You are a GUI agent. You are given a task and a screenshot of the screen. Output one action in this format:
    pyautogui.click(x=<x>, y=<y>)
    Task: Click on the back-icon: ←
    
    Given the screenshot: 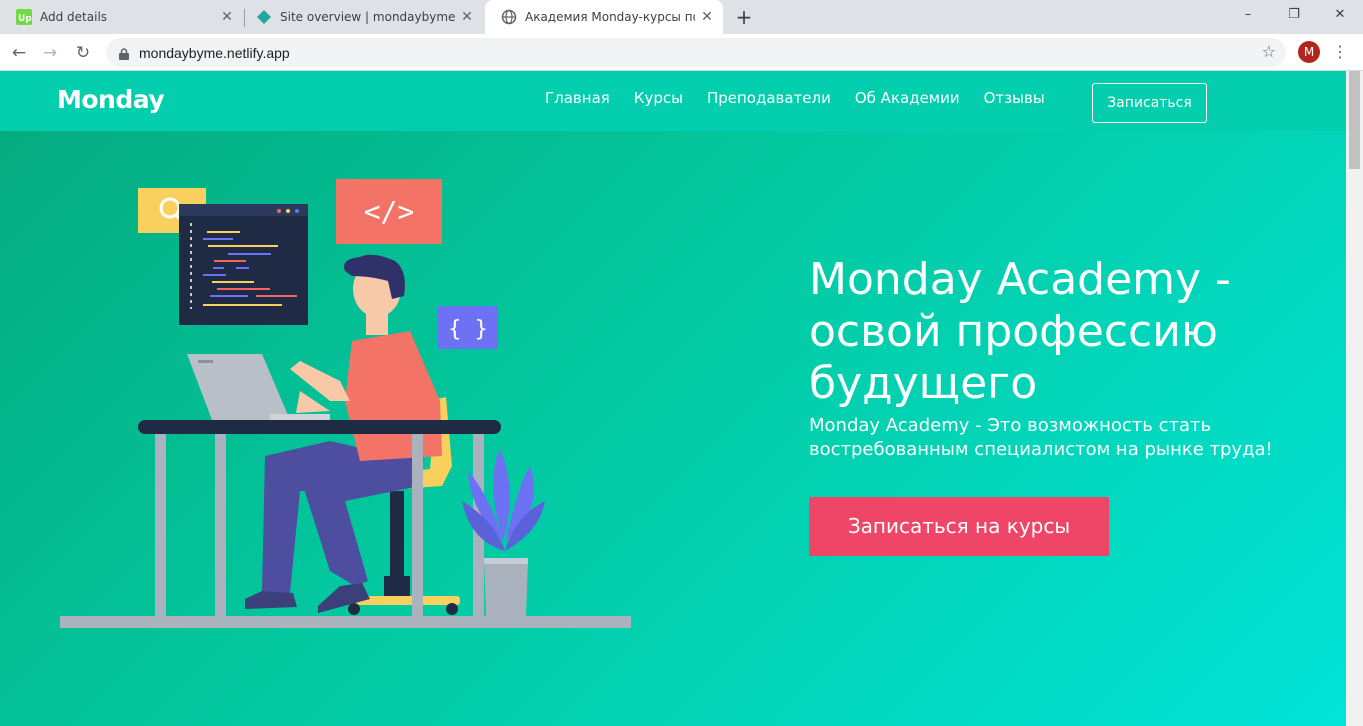 What is the action you would take?
    pyautogui.click(x=19, y=53)
    